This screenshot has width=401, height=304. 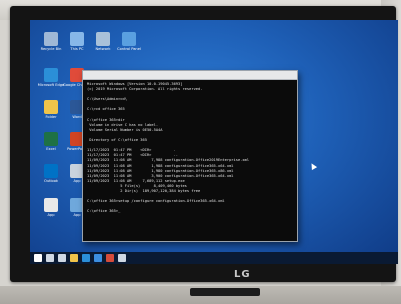 What do you see at coordinates (38, 258) in the screenshot?
I see `start-button` at bounding box center [38, 258].